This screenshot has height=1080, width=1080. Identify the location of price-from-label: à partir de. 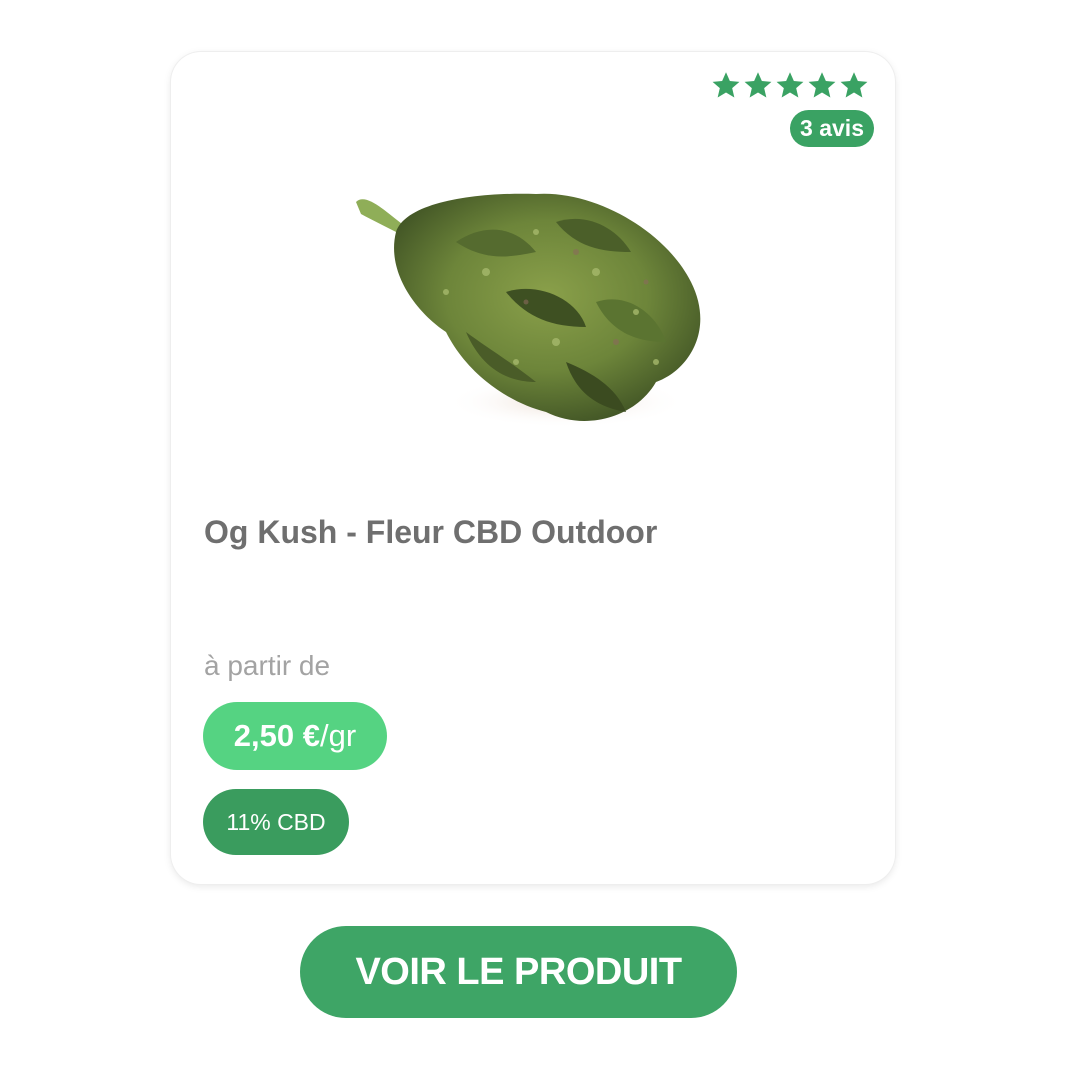
(267, 665).